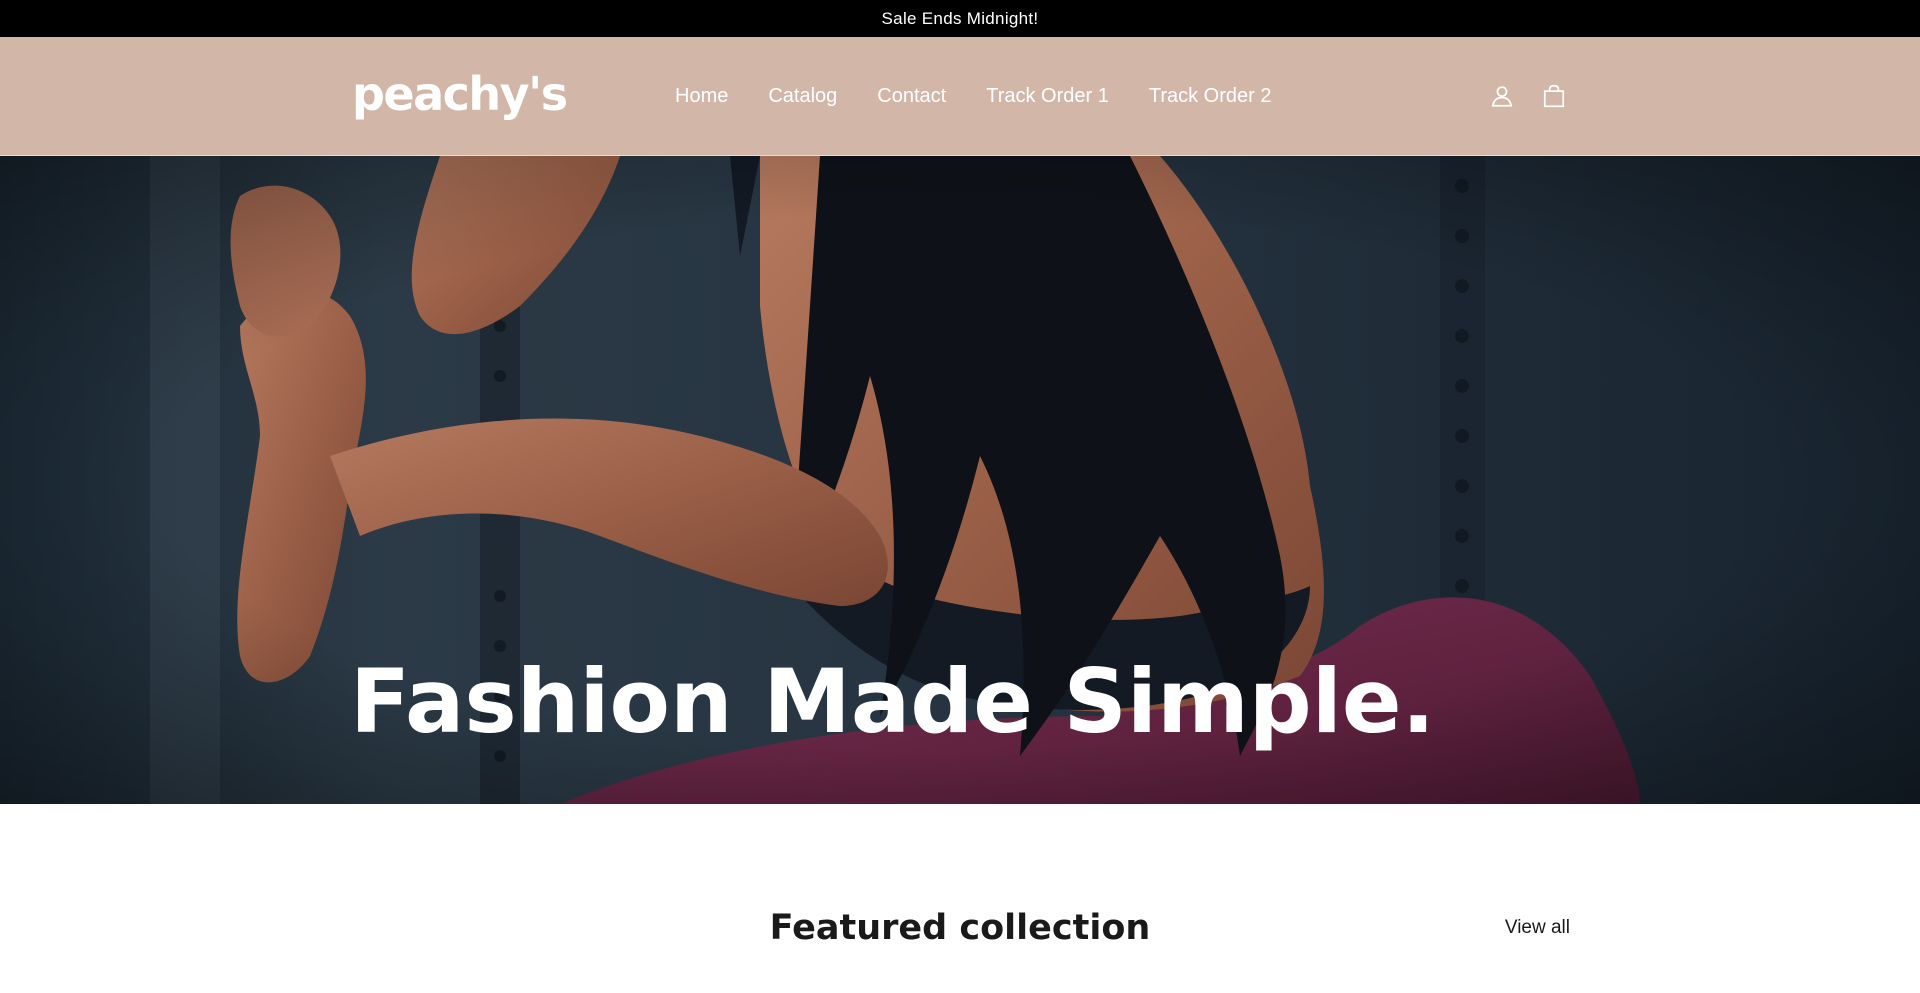 The image size is (1920, 993). Describe the element at coordinates (960, 928) in the screenshot. I see `featured-collection-title: Featured collection` at that location.